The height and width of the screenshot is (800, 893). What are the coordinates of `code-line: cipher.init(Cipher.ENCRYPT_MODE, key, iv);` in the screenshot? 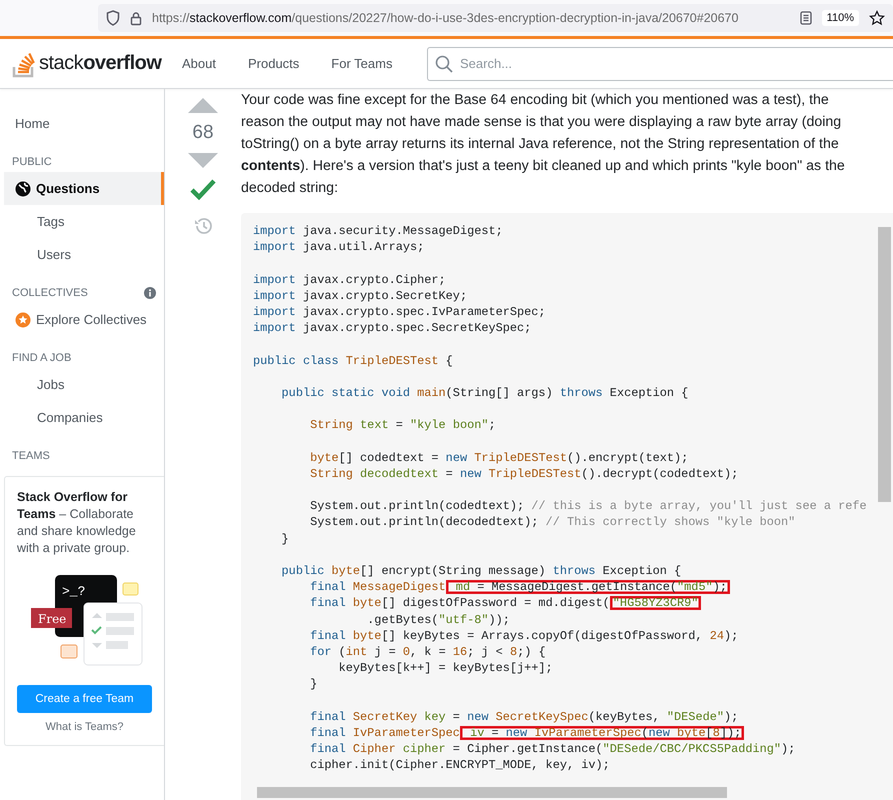 It's located at (460, 765).